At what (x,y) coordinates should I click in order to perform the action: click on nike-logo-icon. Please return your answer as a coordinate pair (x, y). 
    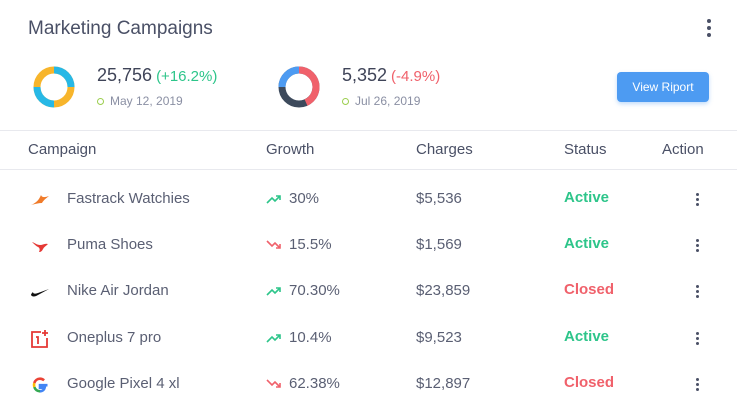
    Looking at the image, I should click on (40, 293).